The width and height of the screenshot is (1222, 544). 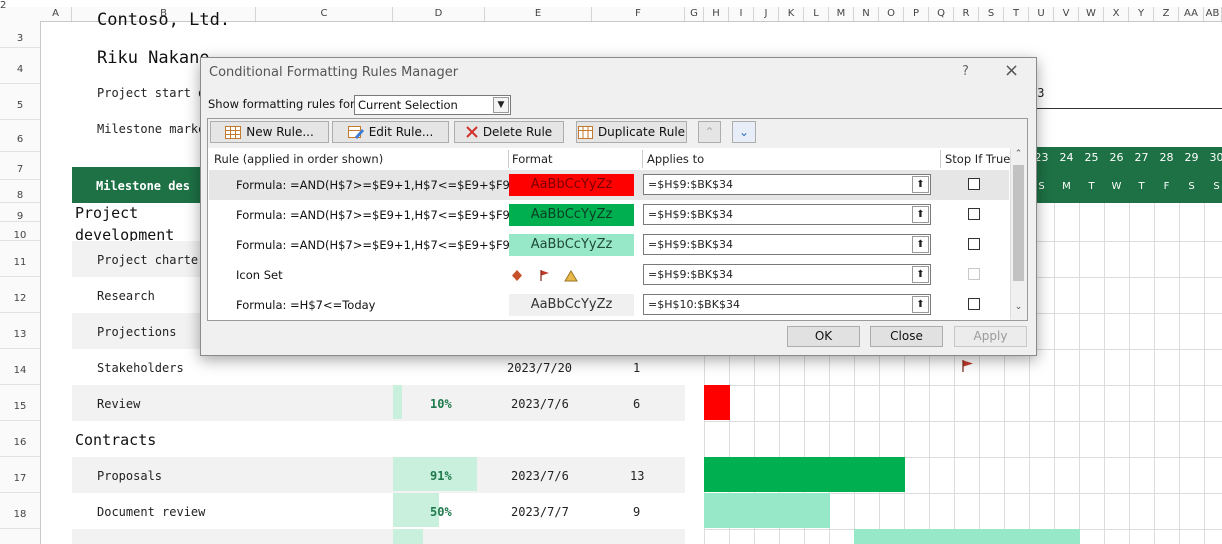 I want to click on gantt-bar-red, so click(x=717, y=402).